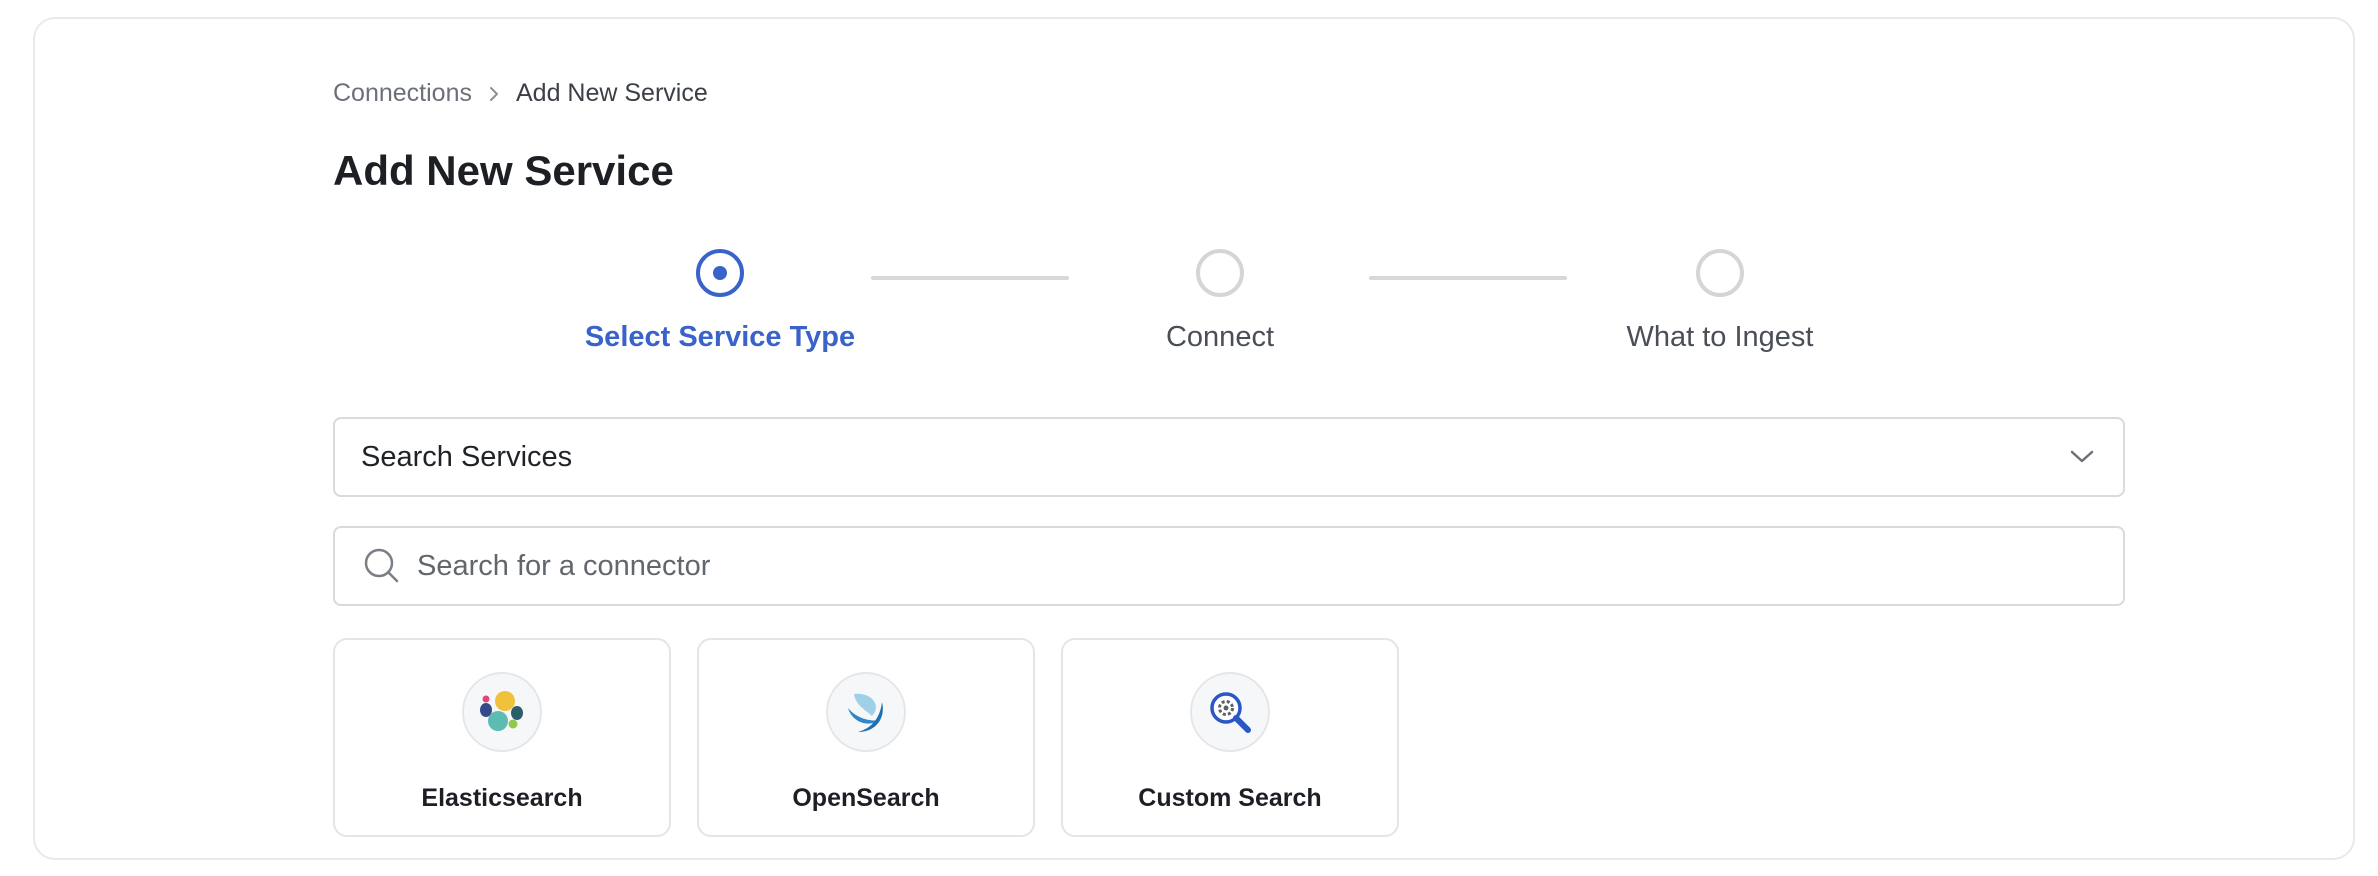  Describe the element at coordinates (494, 94) in the screenshot. I see `chevron-right-icon` at that location.